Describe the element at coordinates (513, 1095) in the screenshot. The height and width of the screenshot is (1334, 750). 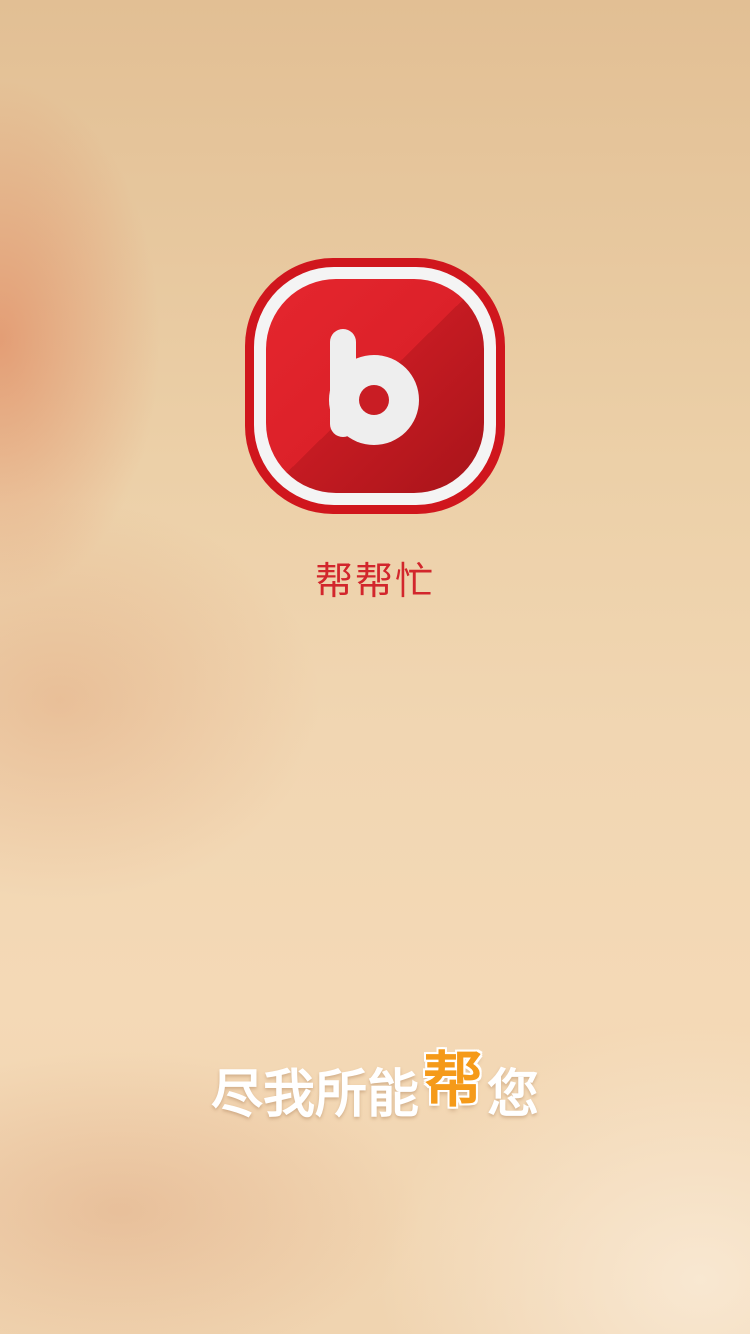
I see `slogan-text-after: 您` at that location.